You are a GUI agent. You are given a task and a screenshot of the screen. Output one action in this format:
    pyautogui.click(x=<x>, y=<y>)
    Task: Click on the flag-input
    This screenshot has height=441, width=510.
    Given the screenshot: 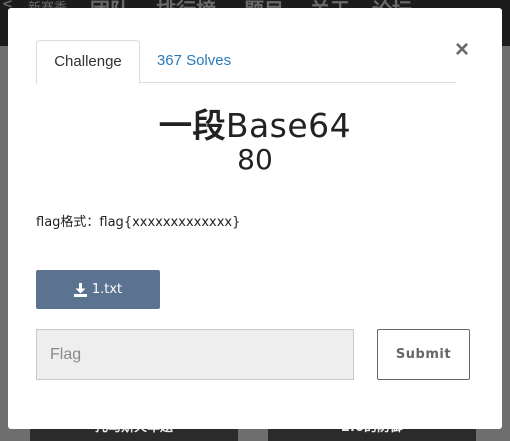 What is the action you would take?
    pyautogui.click(x=195, y=354)
    